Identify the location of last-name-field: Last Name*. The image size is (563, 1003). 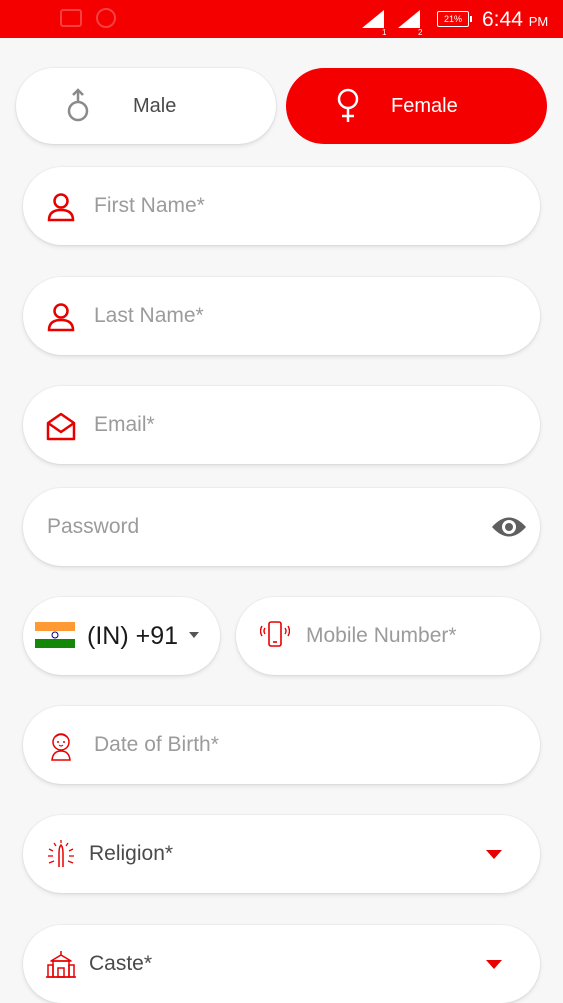
(281, 316).